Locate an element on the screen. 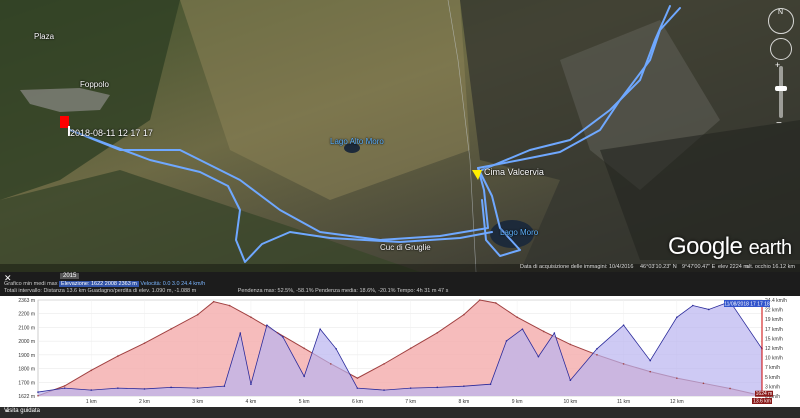  place-lago-moro: Lago Moro is located at coordinates (519, 232).